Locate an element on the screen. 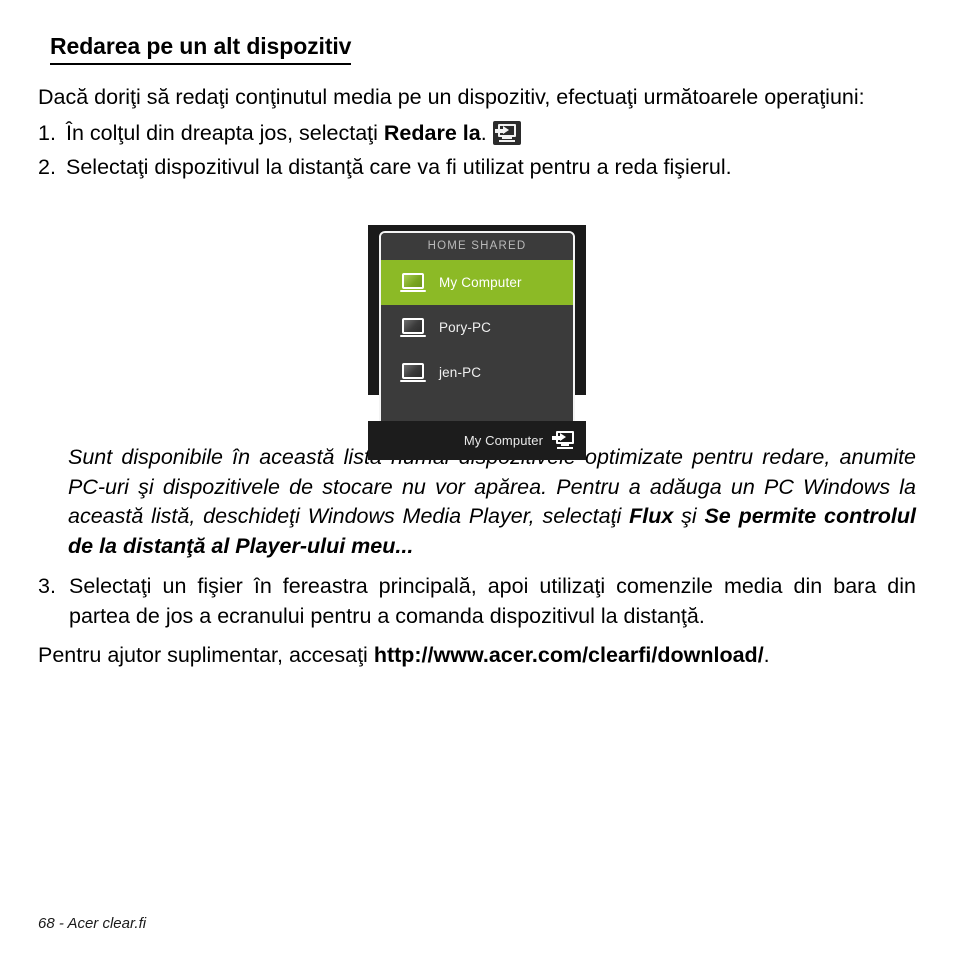  popup-header-label: HOME SHARED is located at coordinates (477, 246).